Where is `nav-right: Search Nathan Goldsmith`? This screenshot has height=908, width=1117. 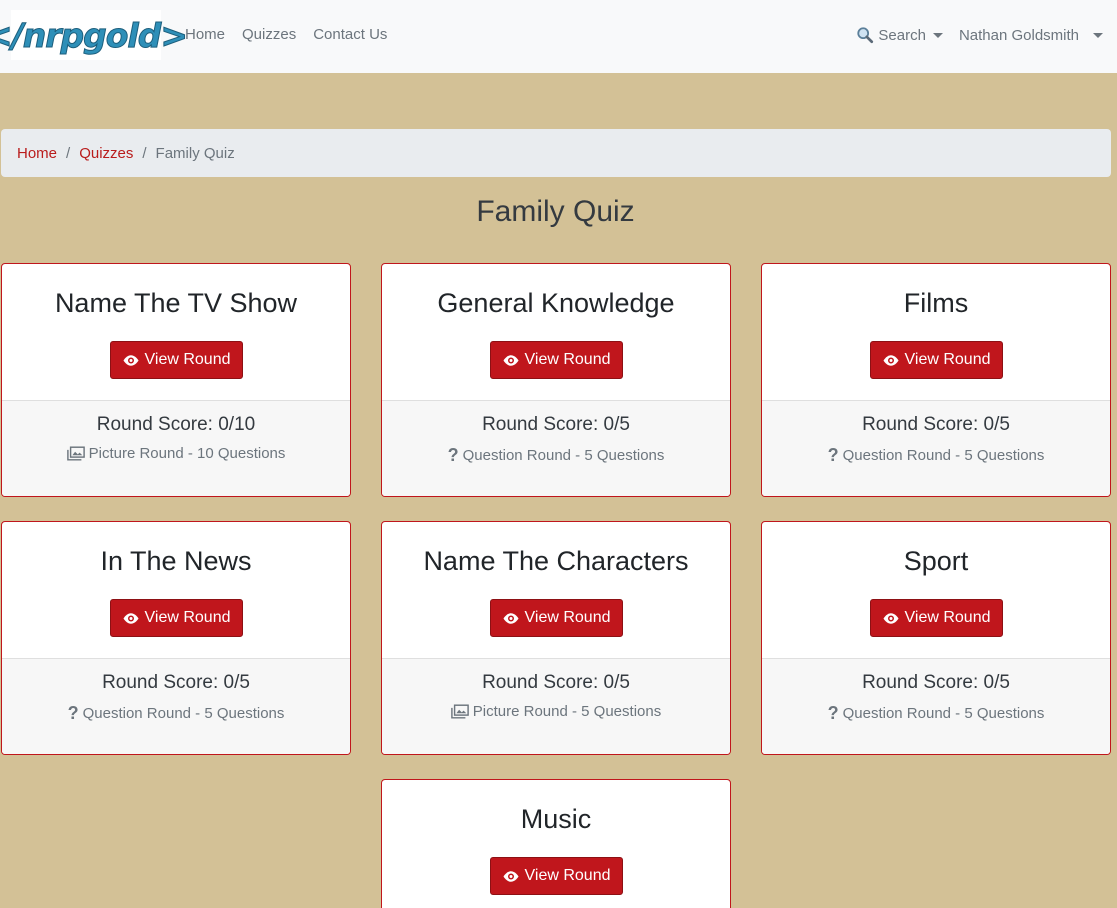
nav-right: Search Nathan Goldsmith is located at coordinates (979, 35).